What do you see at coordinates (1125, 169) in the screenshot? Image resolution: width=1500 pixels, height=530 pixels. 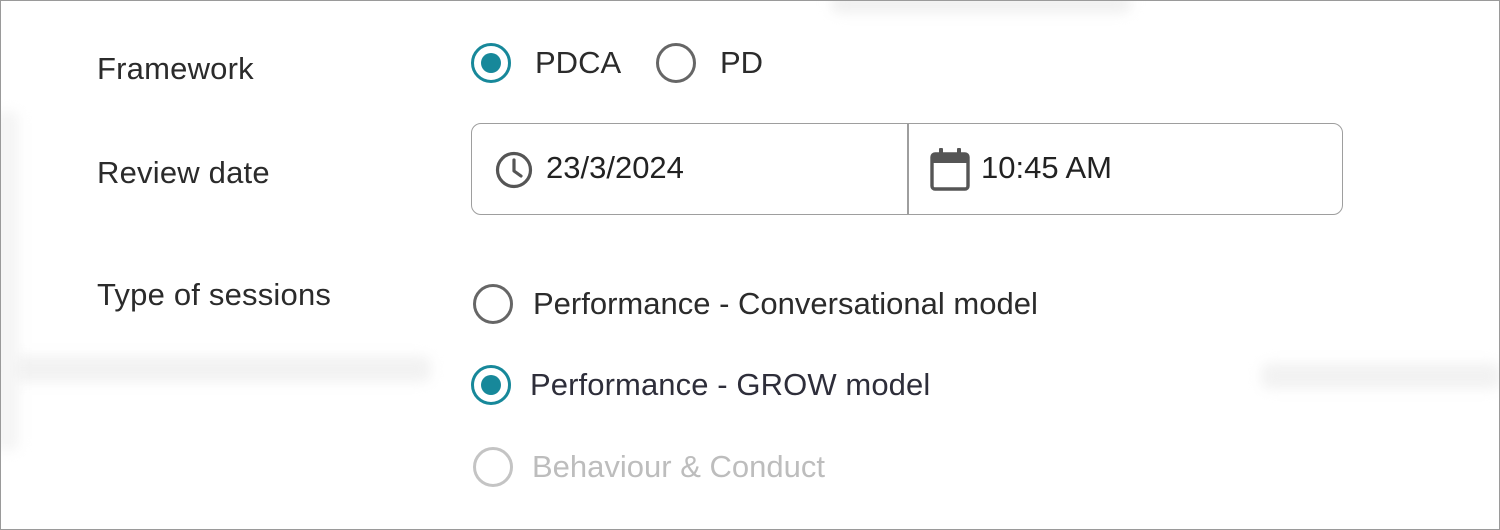 I see `time-input: 10:45 AM` at bounding box center [1125, 169].